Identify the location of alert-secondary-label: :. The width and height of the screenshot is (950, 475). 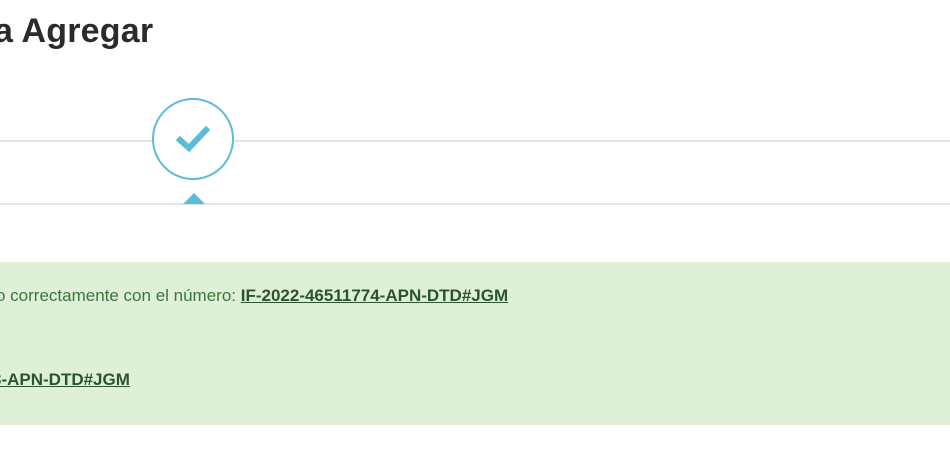
(0, 350).